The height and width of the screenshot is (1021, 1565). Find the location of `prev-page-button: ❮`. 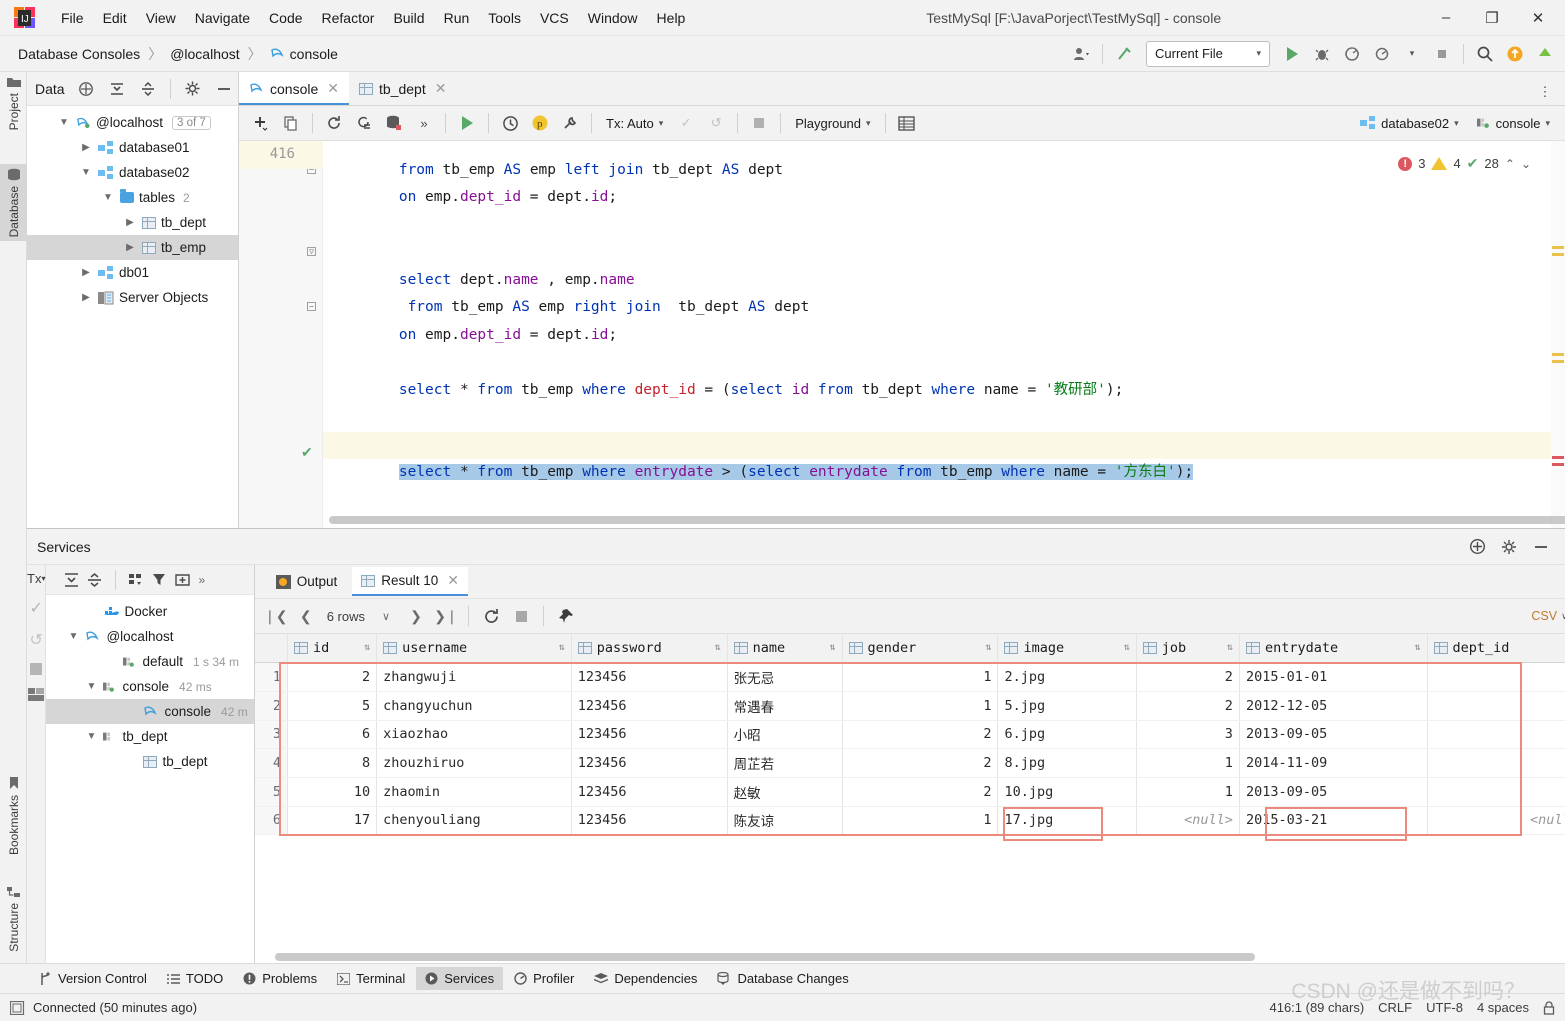

prev-page-button: ❮ is located at coordinates (306, 616).